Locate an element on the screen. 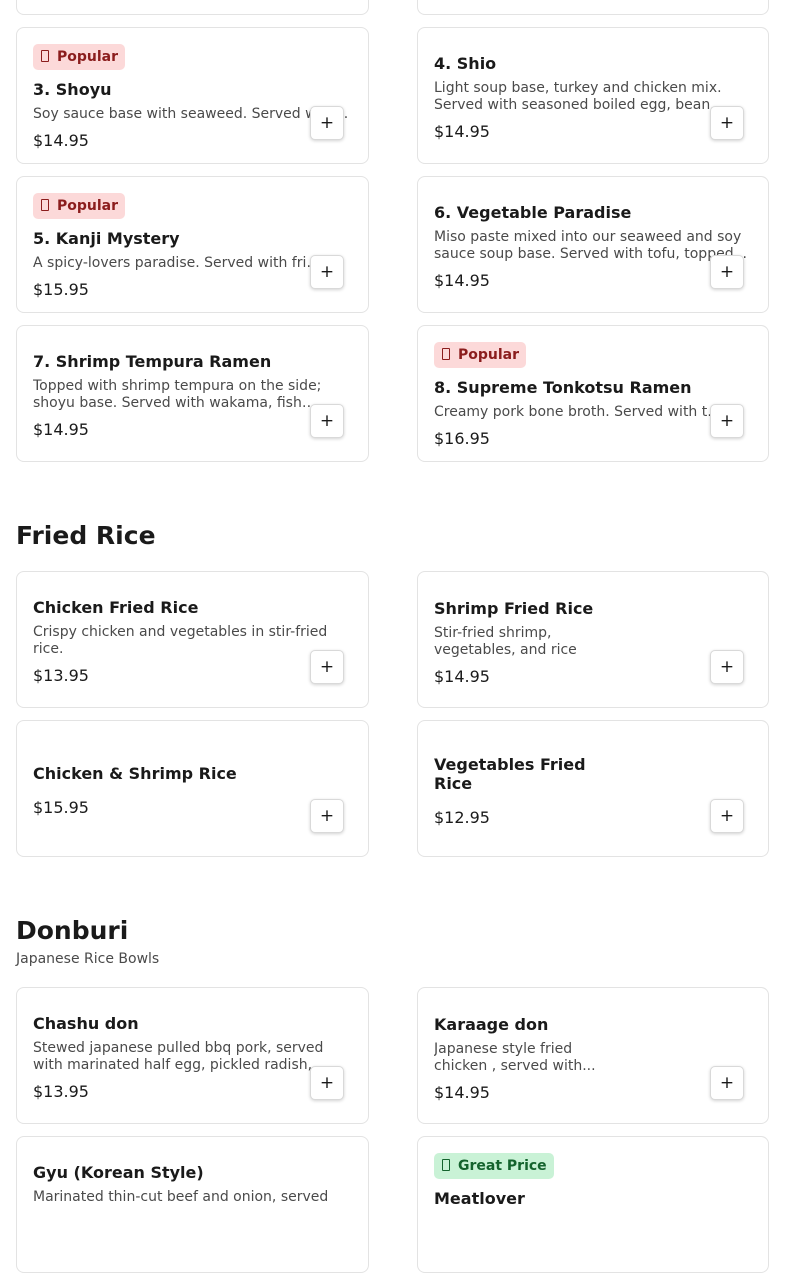 The width and height of the screenshot is (785, 1273). section-subtitle: Japanese Rice Bowls is located at coordinates (88, 959).